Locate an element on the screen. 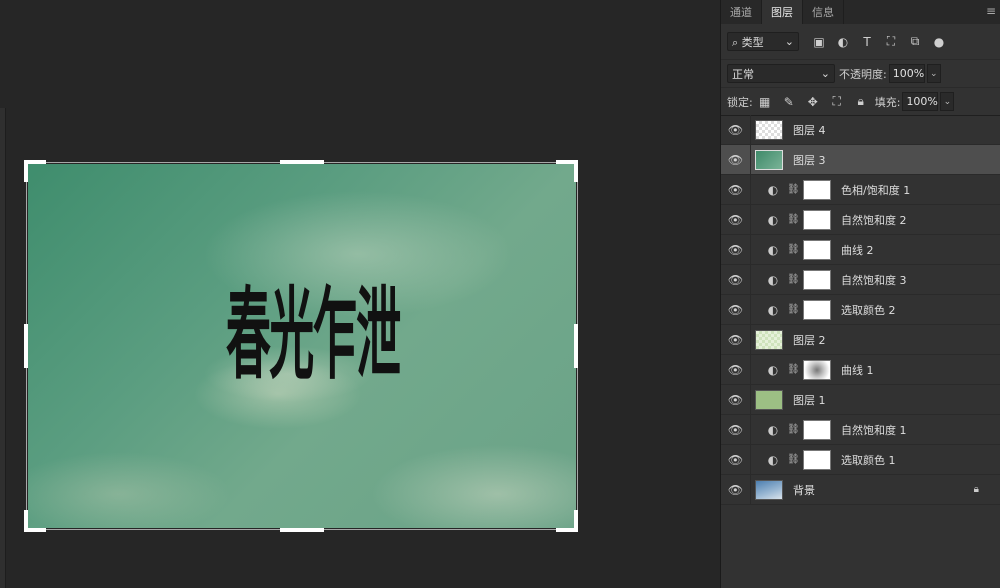 This screenshot has width=1000, height=588. lock-artboard-icon: ⛶ is located at coordinates (837, 102).